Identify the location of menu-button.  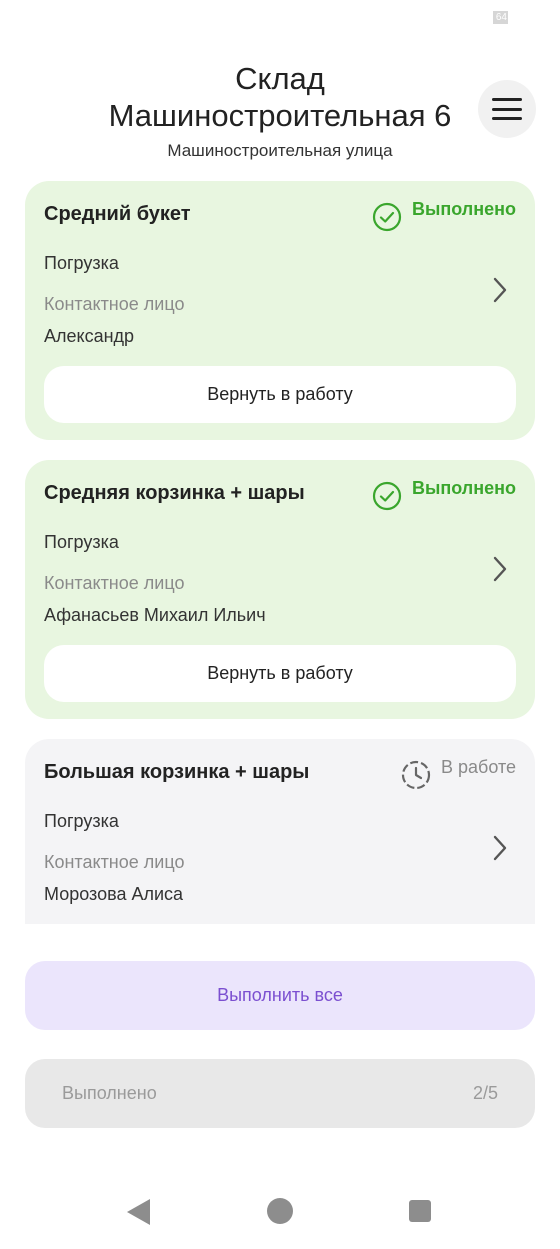
(507, 109).